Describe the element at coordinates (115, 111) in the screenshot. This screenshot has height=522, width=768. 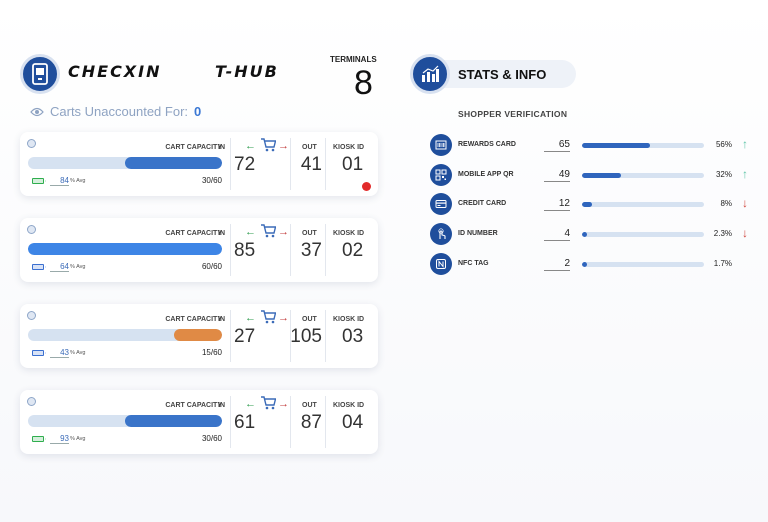
I see `carts-unaccounted: Carts Unaccounted For: 0` at that location.